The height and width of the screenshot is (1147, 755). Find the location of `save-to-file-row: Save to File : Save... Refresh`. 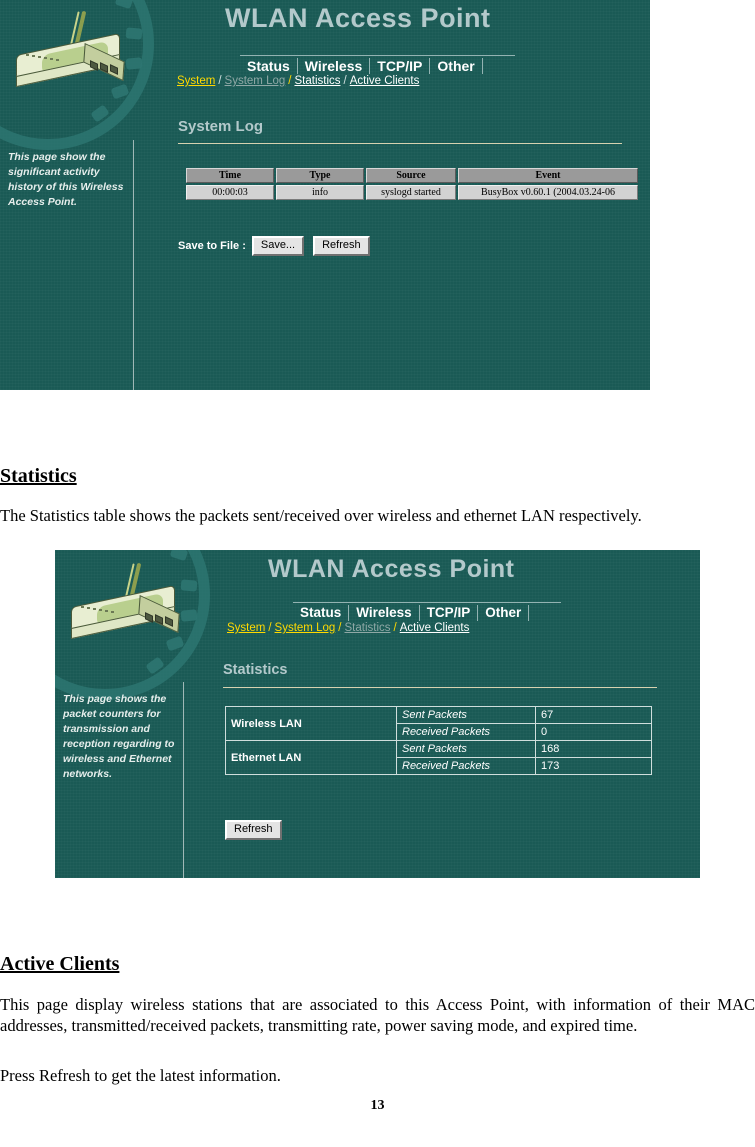

save-to-file-row: Save to File : Save... Refresh is located at coordinates (278, 246).